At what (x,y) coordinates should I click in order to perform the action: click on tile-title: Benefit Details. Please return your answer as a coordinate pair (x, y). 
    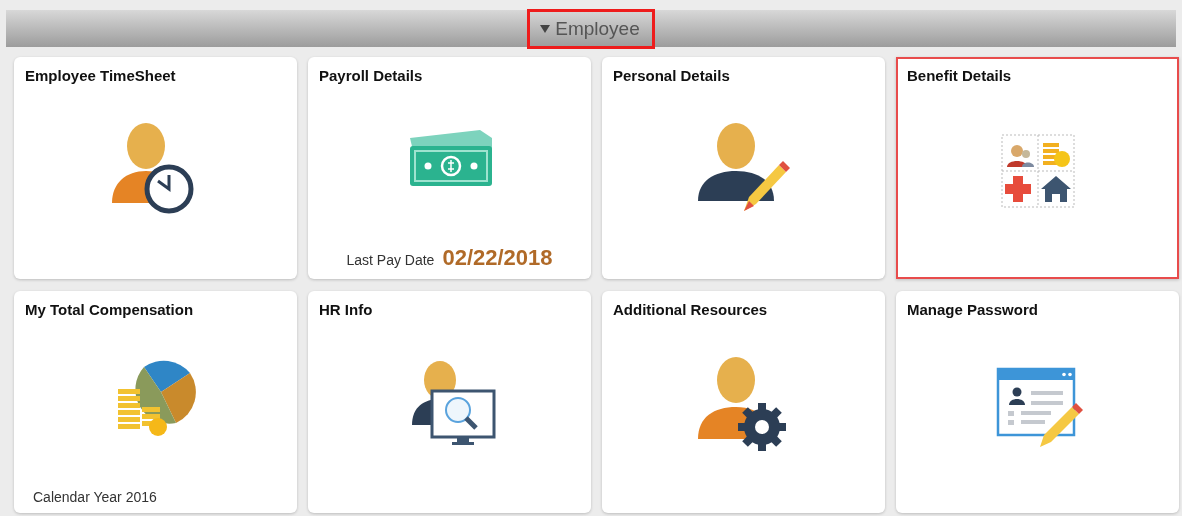
    Looking at the image, I should click on (960, 75).